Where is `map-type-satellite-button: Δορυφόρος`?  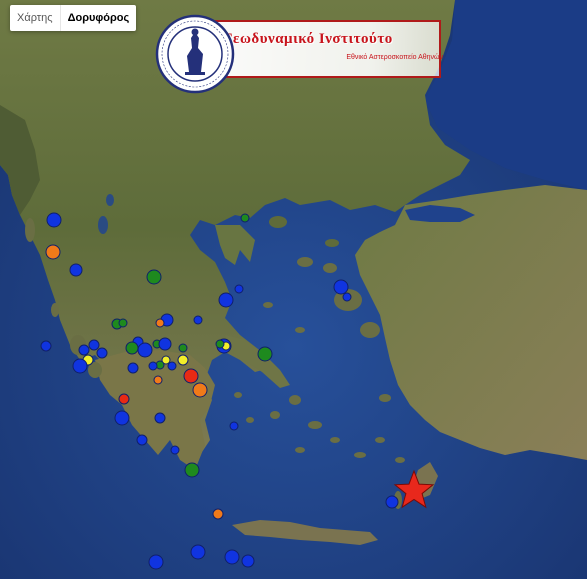
map-type-satellite-button: Δορυφόρος is located at coordinates (98, 18).